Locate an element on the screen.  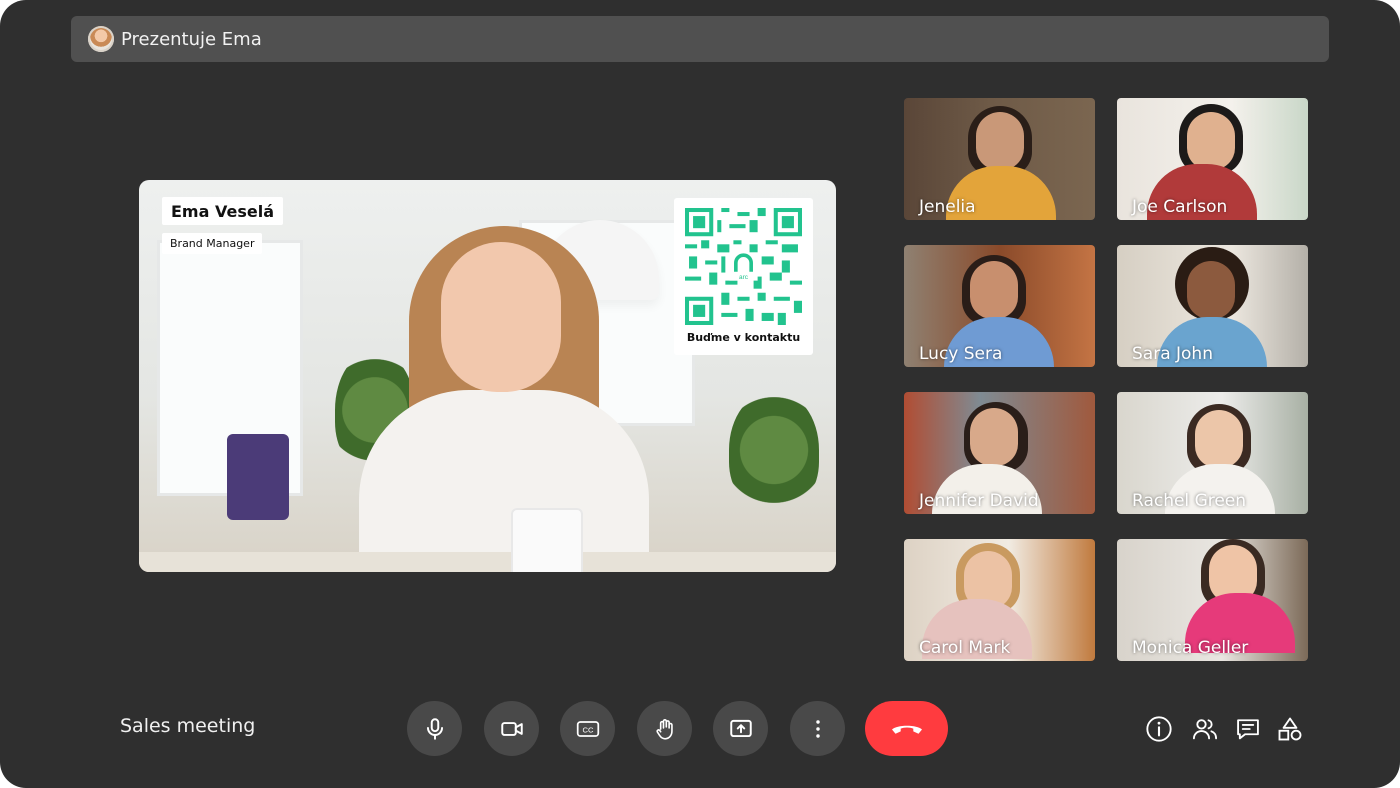
present-screen-icon is located at coordinates (740, 728).